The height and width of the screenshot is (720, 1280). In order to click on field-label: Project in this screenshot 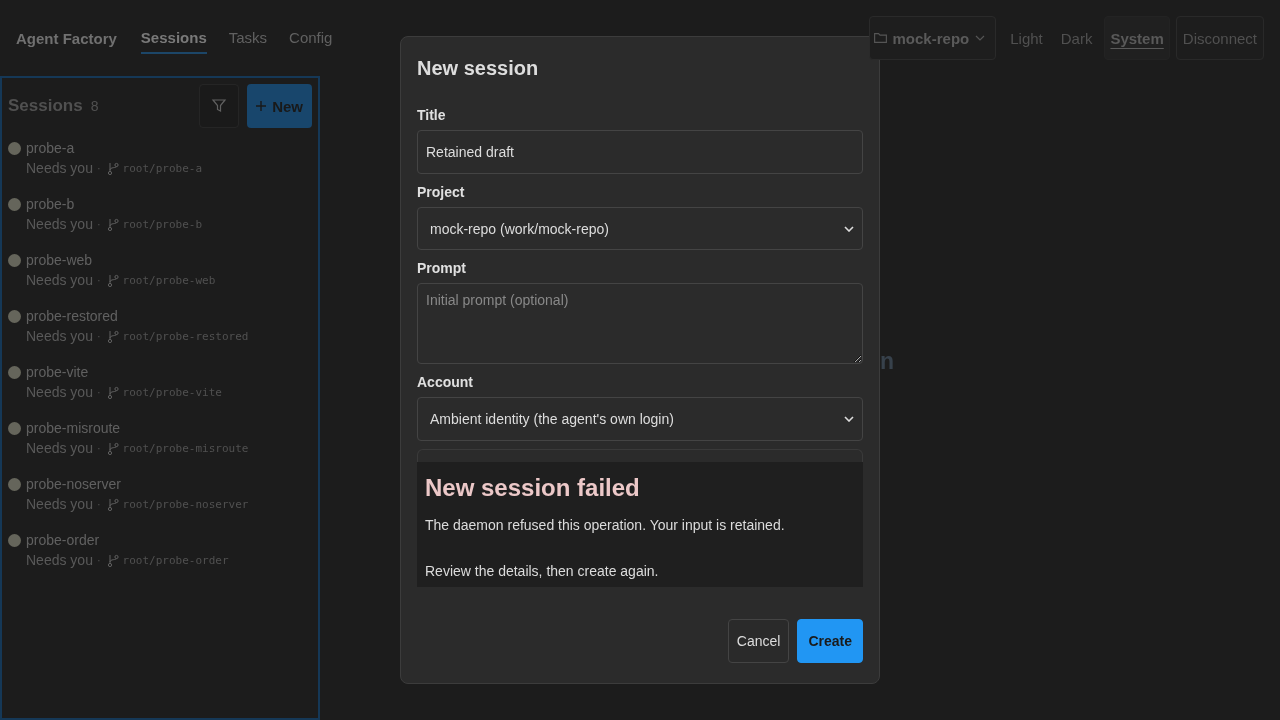, I will do `click(441, 191)`.